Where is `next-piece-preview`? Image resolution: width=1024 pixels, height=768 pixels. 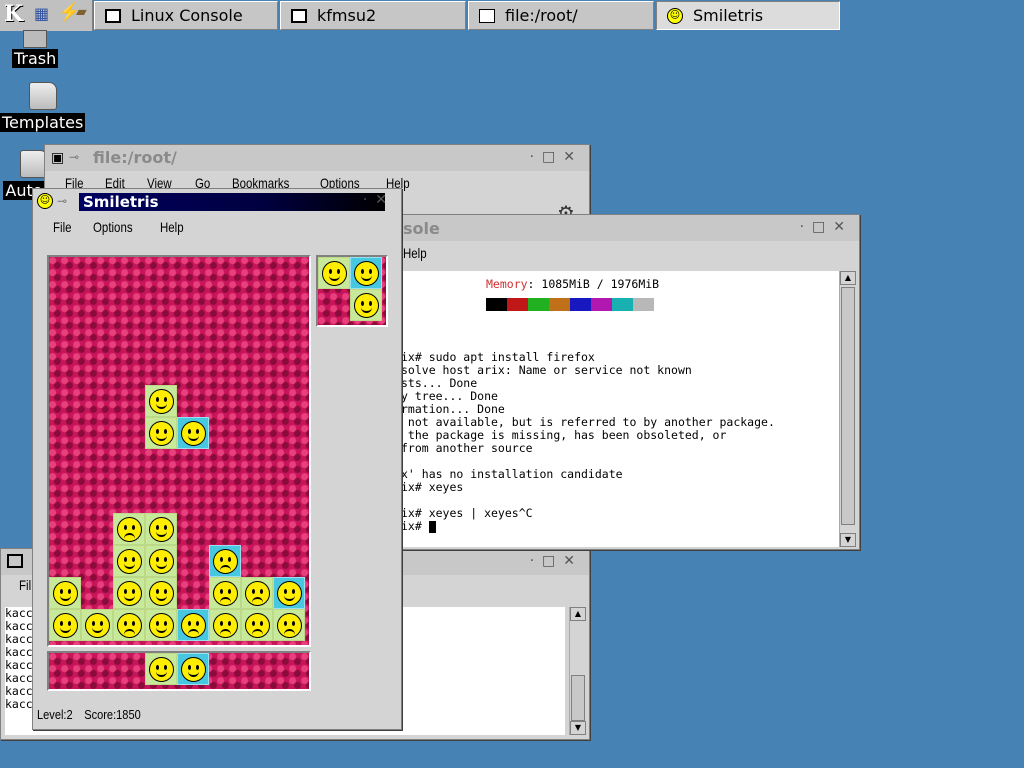 next-piece-preview is located at coordinates (352, 291).